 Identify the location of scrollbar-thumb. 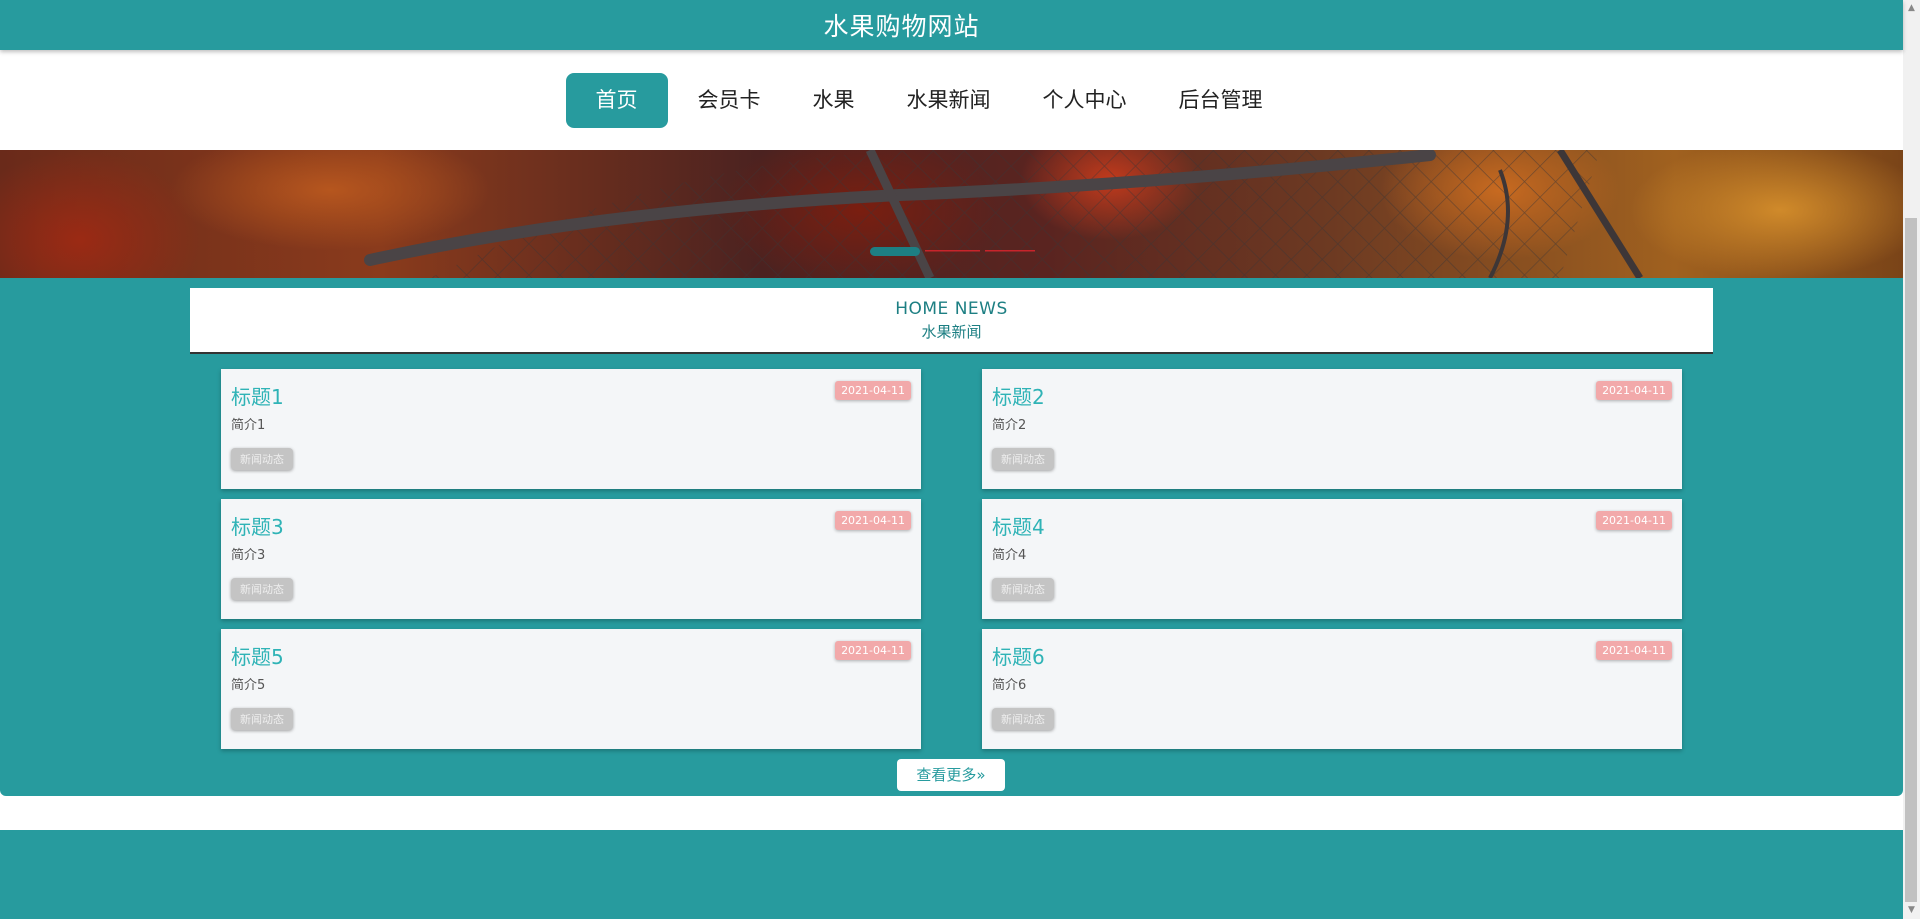
(1911, 560).